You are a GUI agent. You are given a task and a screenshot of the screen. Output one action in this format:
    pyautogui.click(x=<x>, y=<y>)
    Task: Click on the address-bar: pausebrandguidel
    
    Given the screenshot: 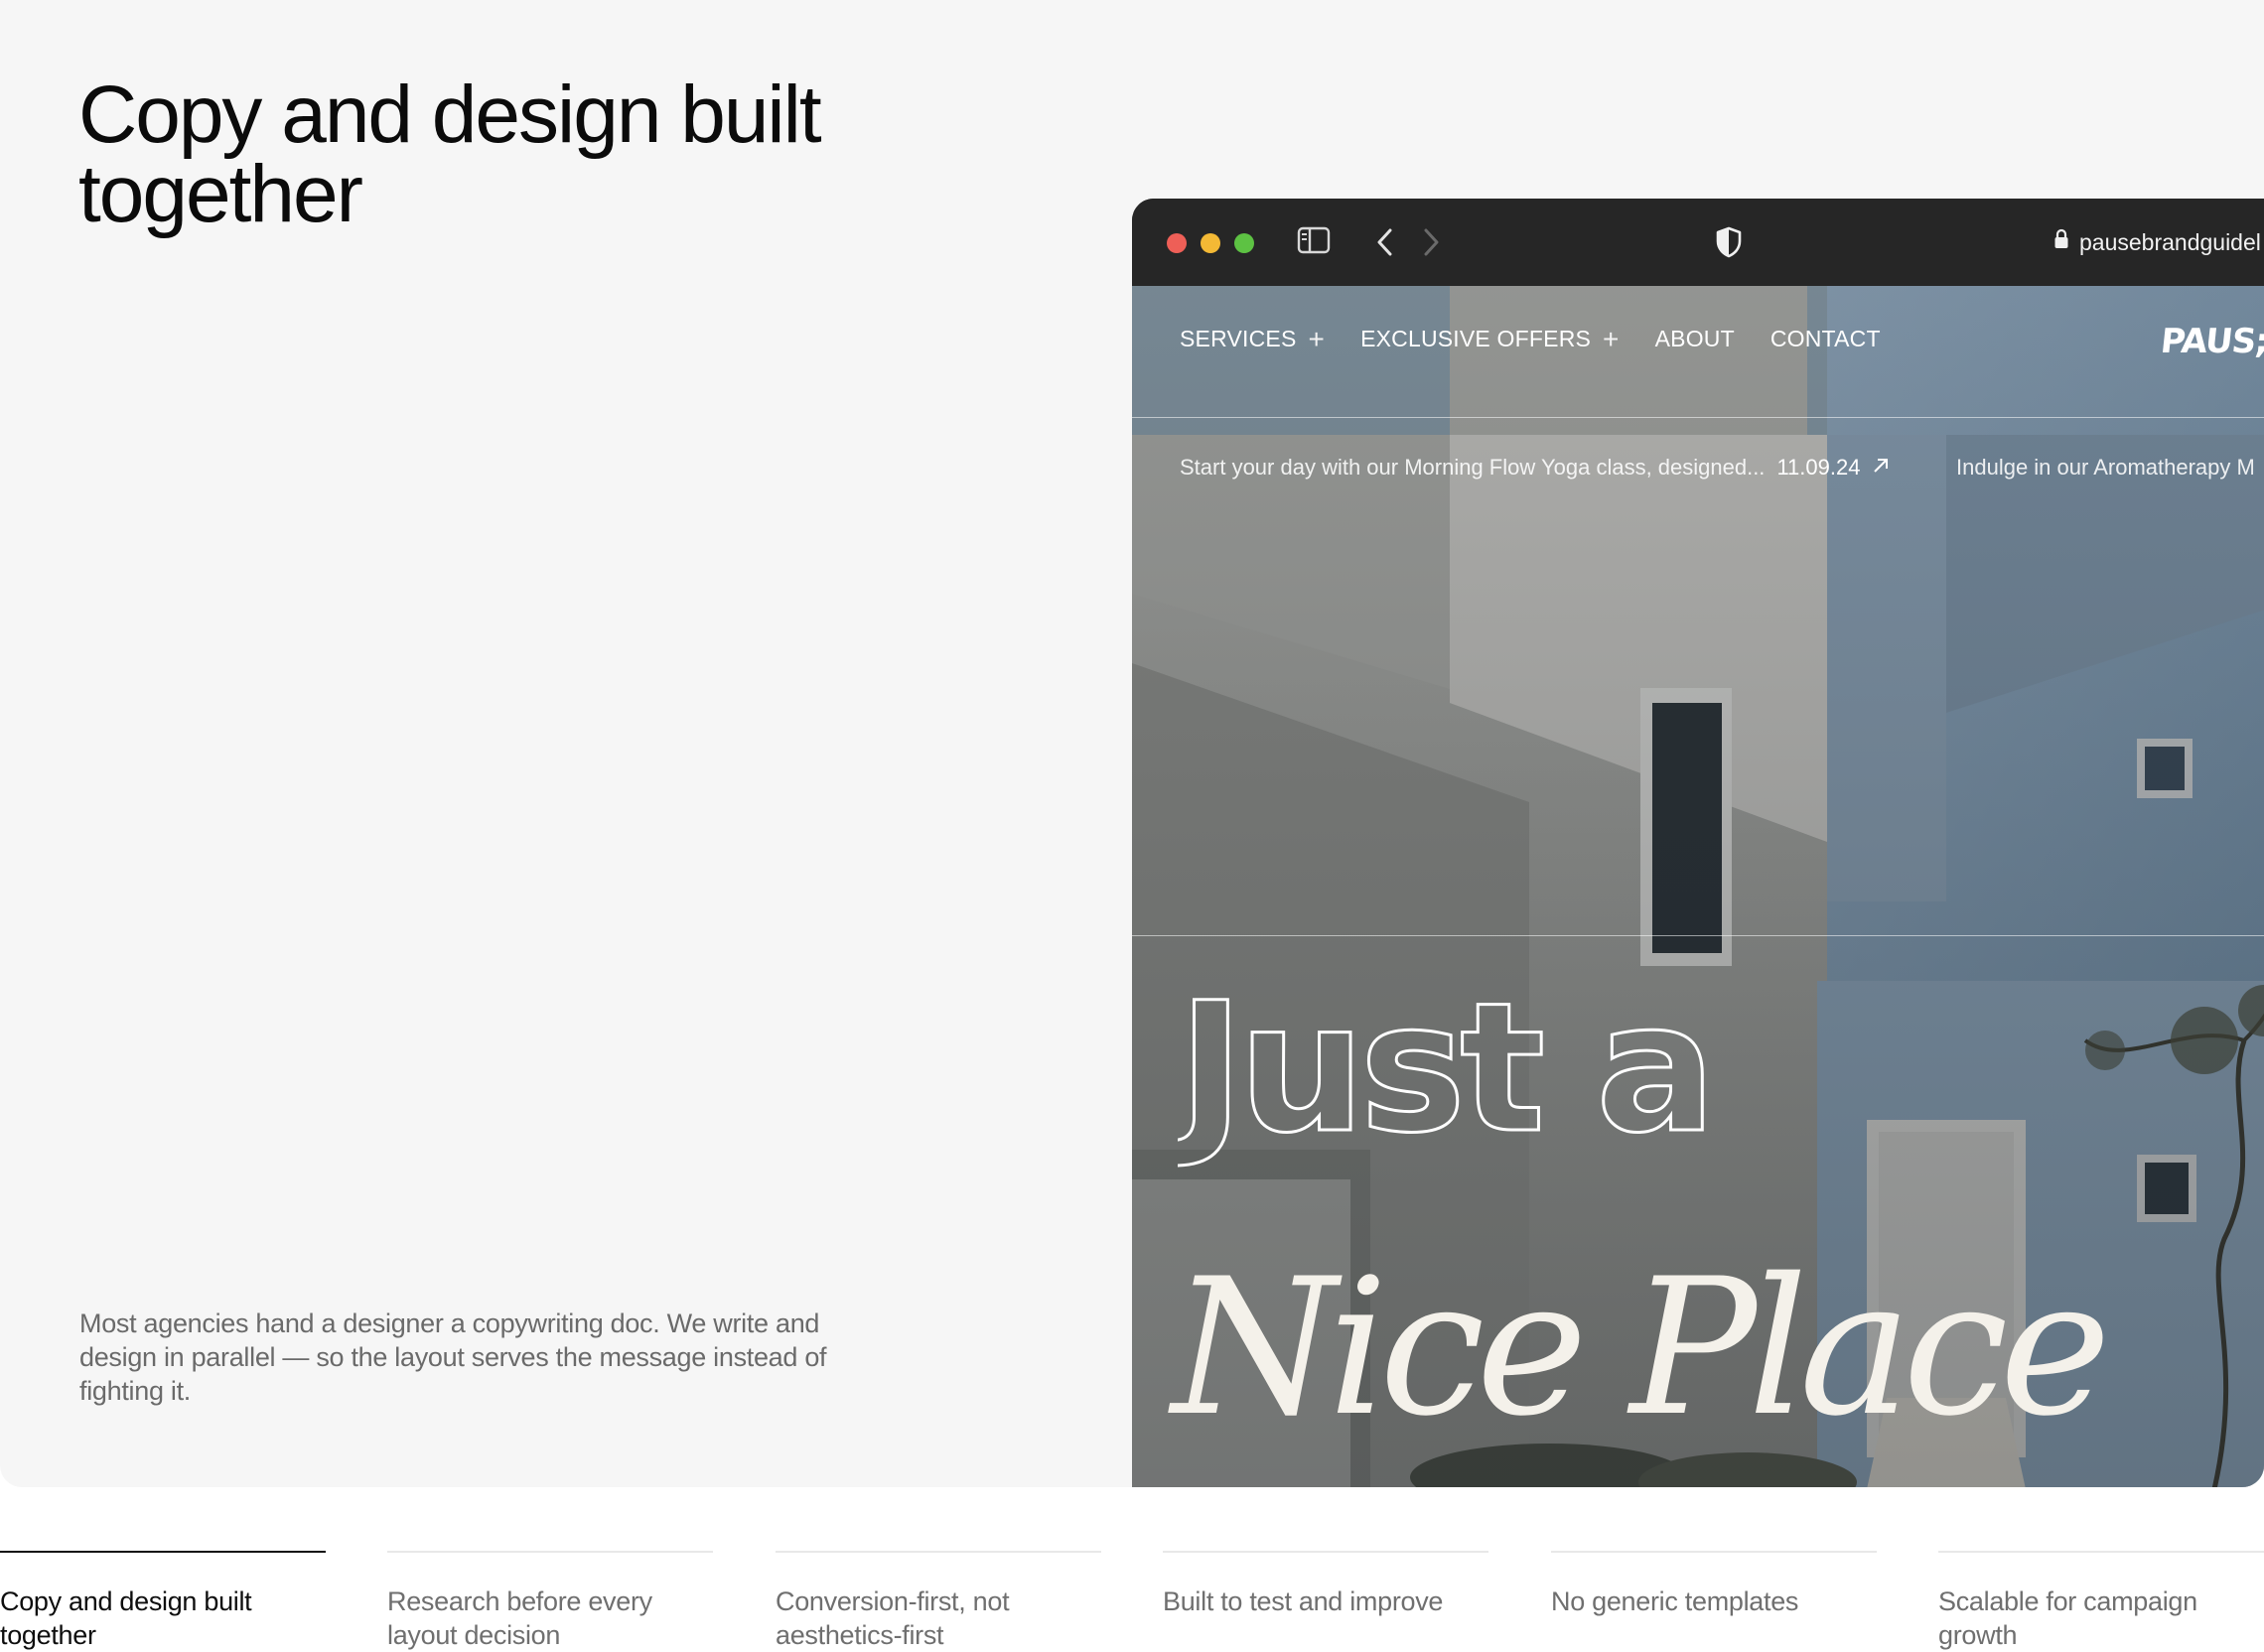 What is the action you would take?
    pyautogui.click(x=2157, y=242)
    